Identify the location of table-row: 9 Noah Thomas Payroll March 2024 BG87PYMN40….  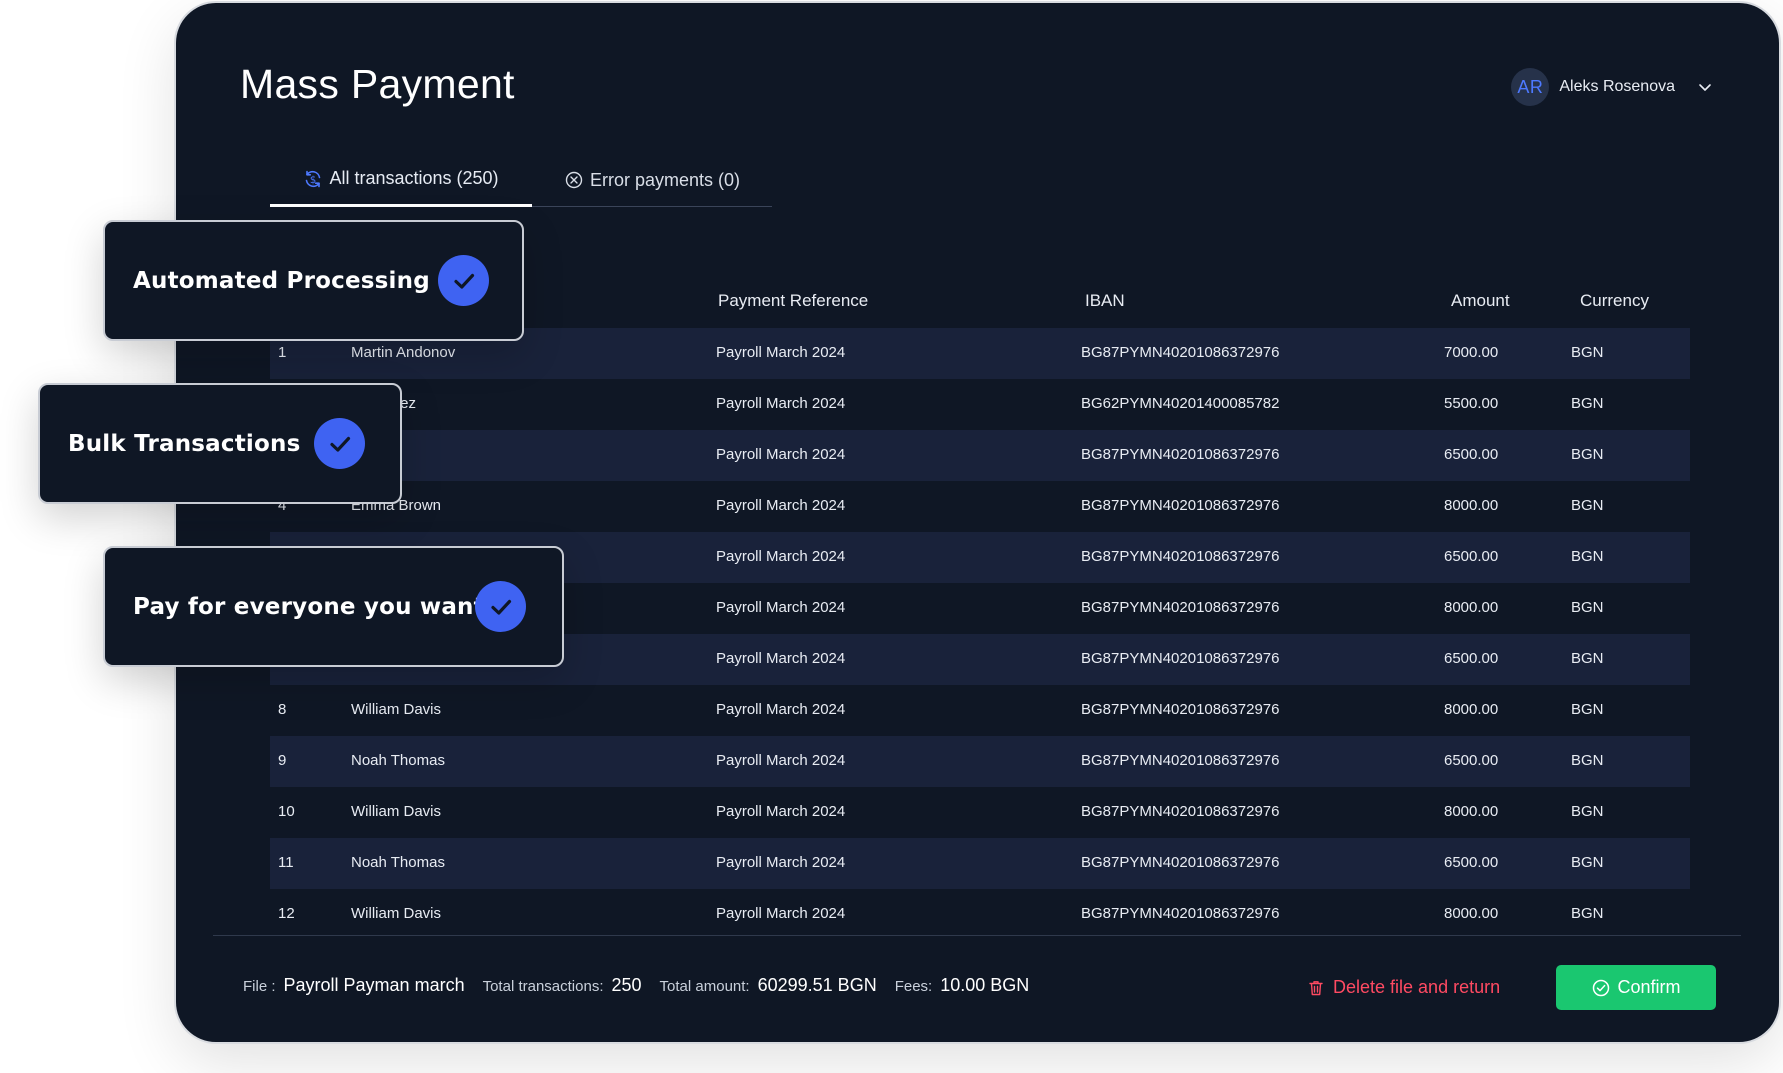
(980, 761).